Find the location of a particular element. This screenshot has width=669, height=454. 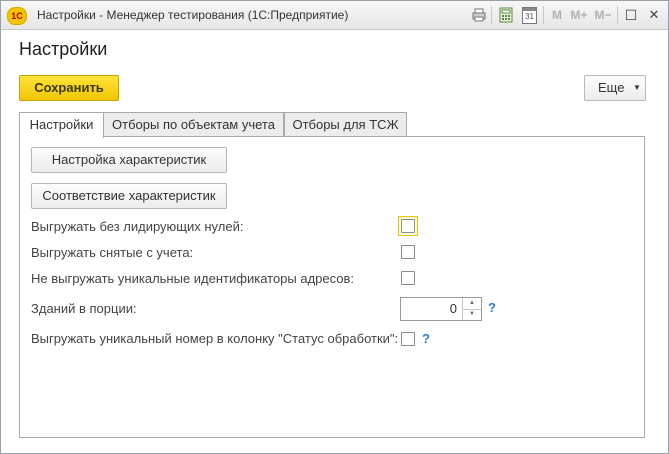

memory-m-button: M is located at coordinates (557, 15).